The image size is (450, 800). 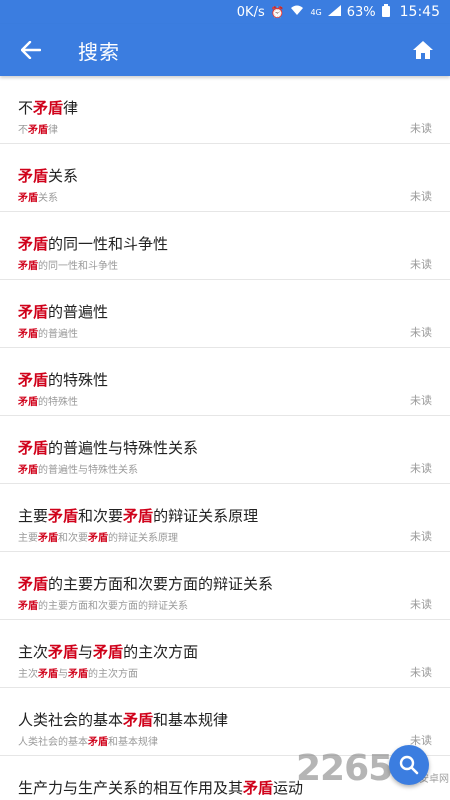 I want to click on network-speed: 0K/s, so click(x=250, y=12).